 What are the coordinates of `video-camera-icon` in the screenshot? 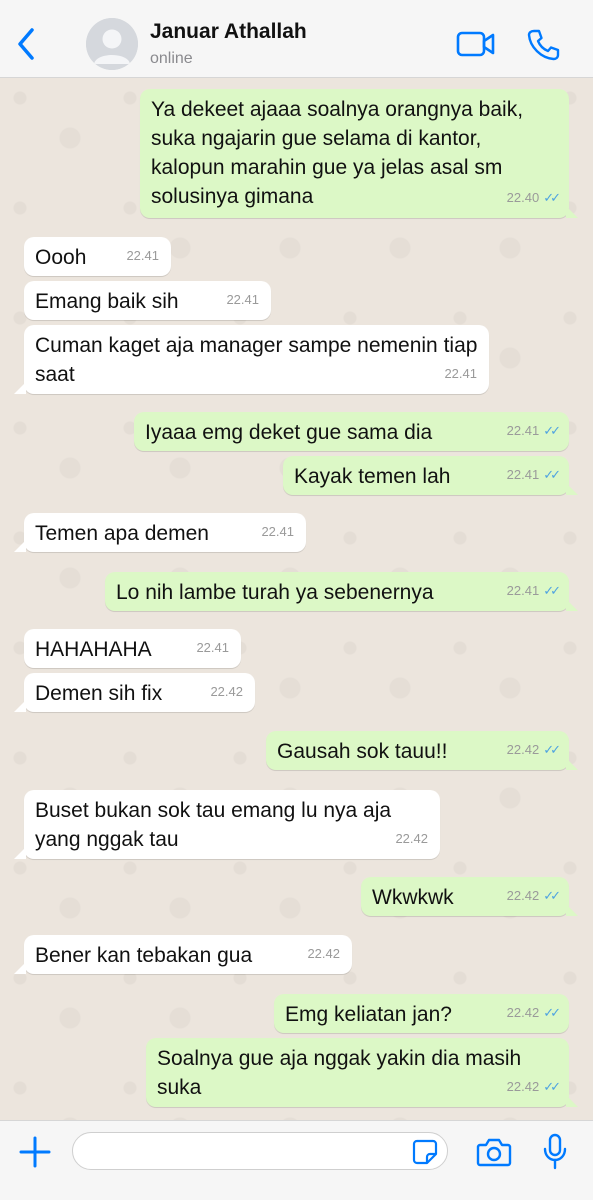 It's located at (475, 44).